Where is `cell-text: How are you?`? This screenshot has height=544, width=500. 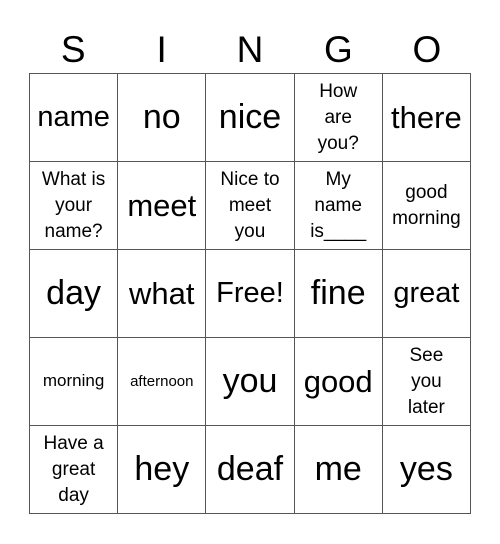
cell-text: How are you? is located at coordinates (338, 118).